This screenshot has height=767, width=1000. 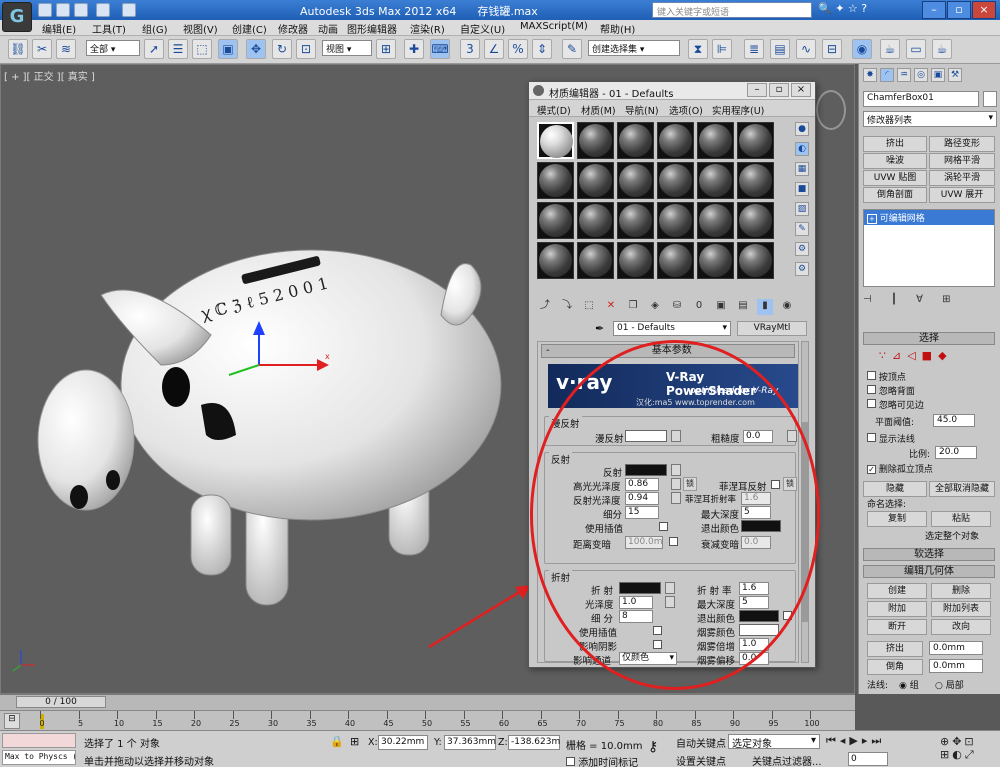 I want to click on key-mode-icon: ⚷, so click(x=653, y=747).